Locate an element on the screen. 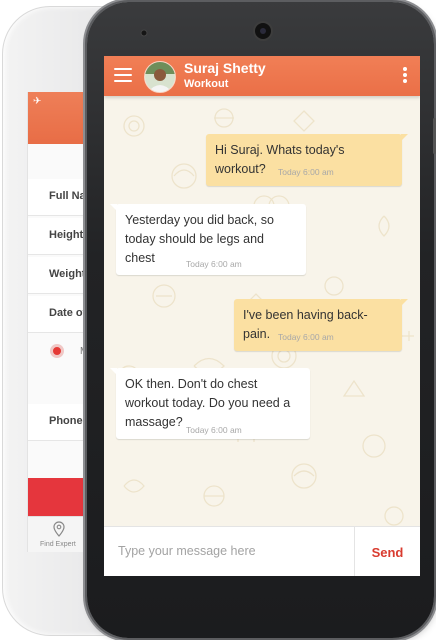 The image size is (436, 640). date-of-birth-label: Date of is located at coordinates (68, 313).